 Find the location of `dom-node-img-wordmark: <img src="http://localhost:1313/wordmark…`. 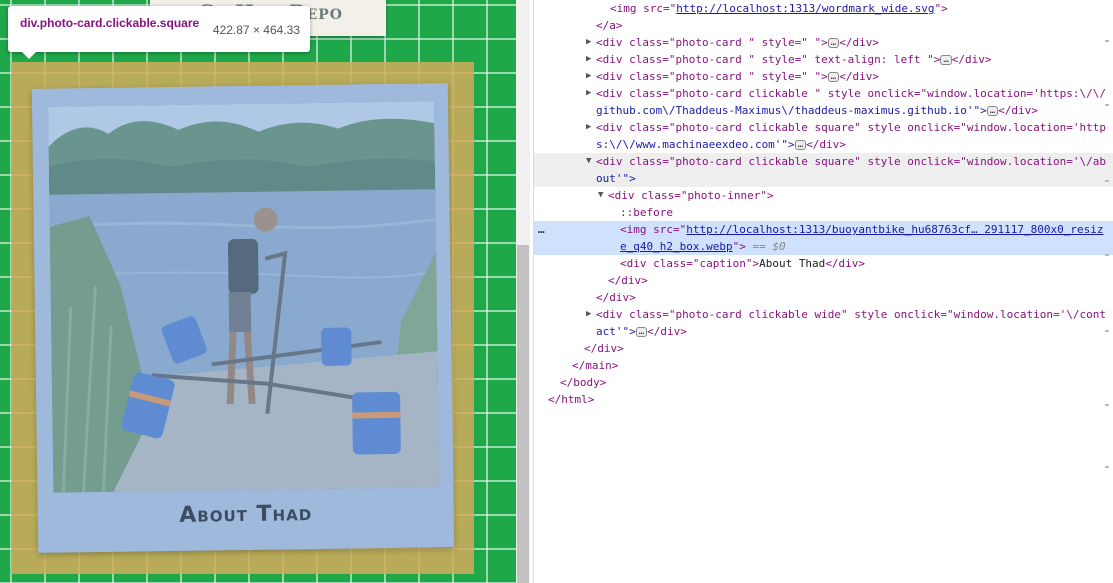

dom-node-img-wordmark: <img src="http://localhost:1313/wordmark… is located at coordinates (823, 8).